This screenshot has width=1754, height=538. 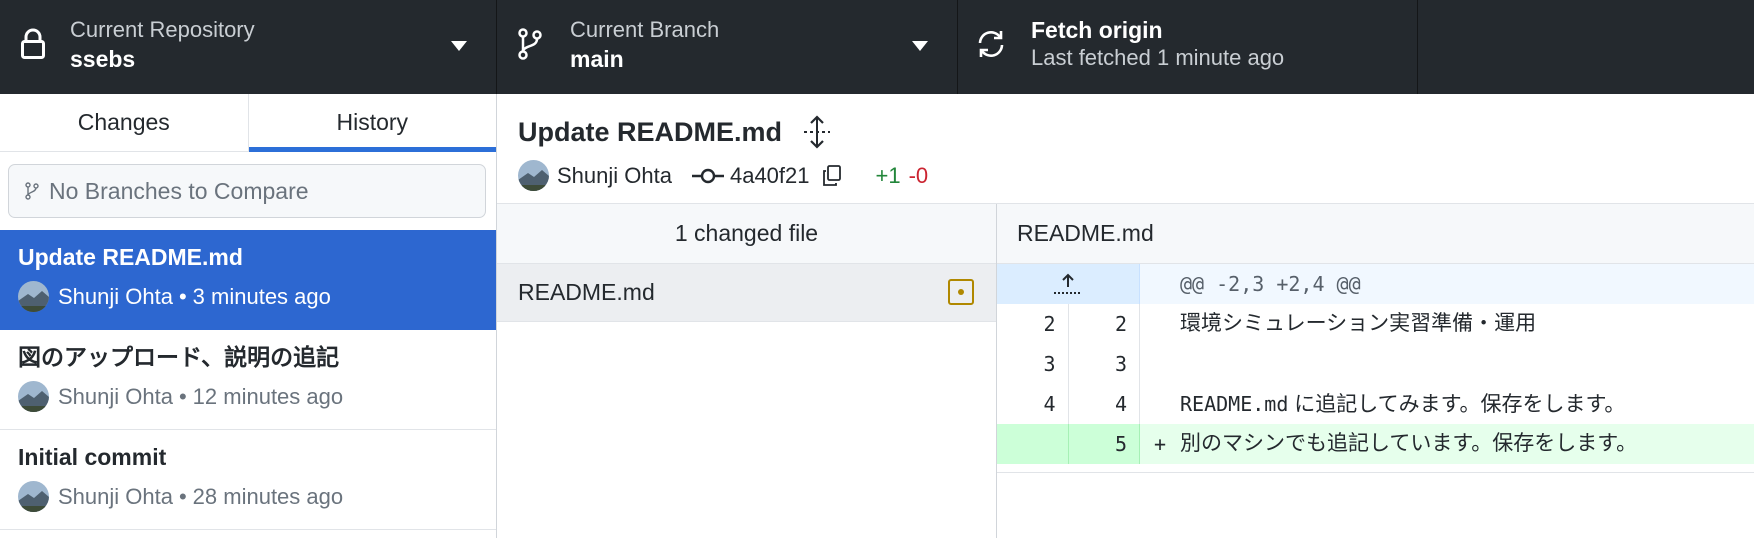 I want to click on diff-line: 4 4 README.md に追記してみます。保存をします。, so click(x=1375, y=404).